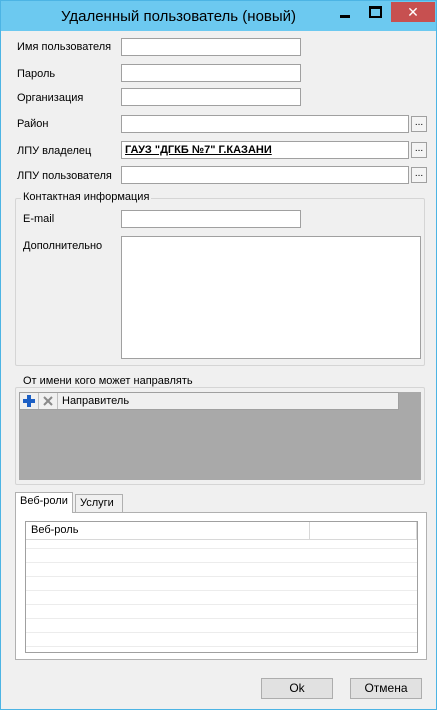  I want to click on tab-services: Услуги, so click(99, 503).